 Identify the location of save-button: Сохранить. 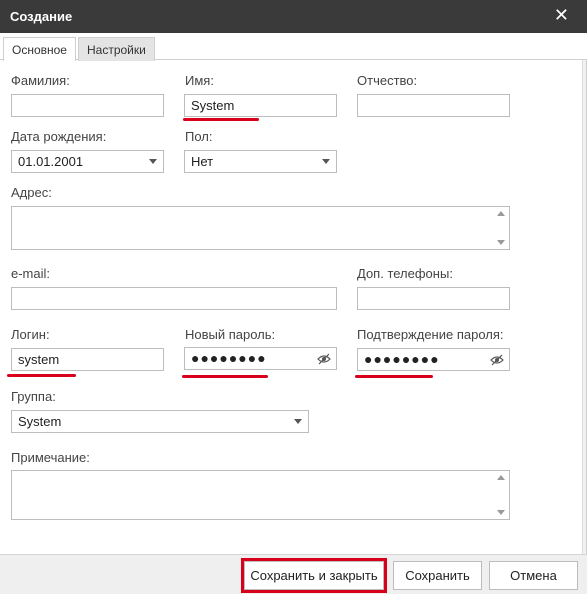
(437, 575).